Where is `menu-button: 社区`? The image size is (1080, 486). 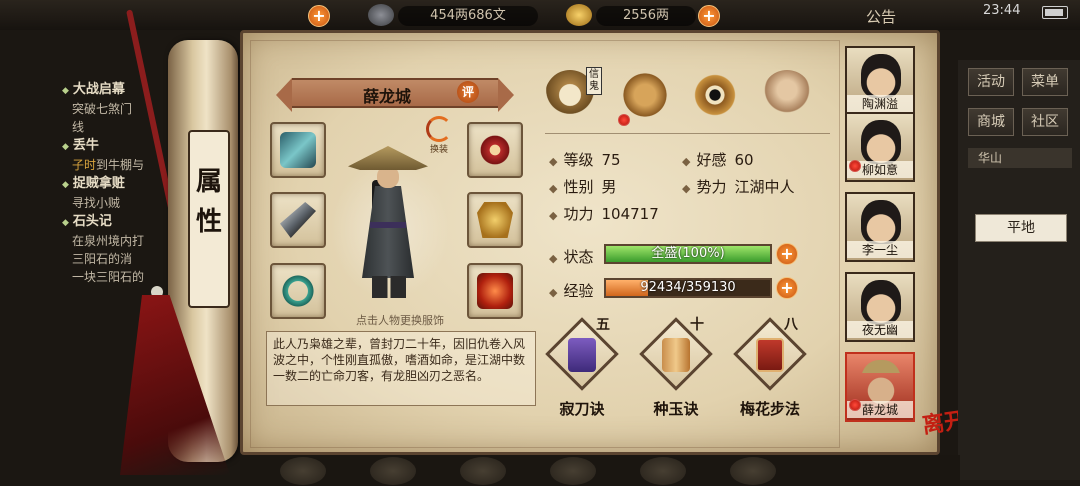
menu-button: 社区 is located at coordinates (1045, 122).